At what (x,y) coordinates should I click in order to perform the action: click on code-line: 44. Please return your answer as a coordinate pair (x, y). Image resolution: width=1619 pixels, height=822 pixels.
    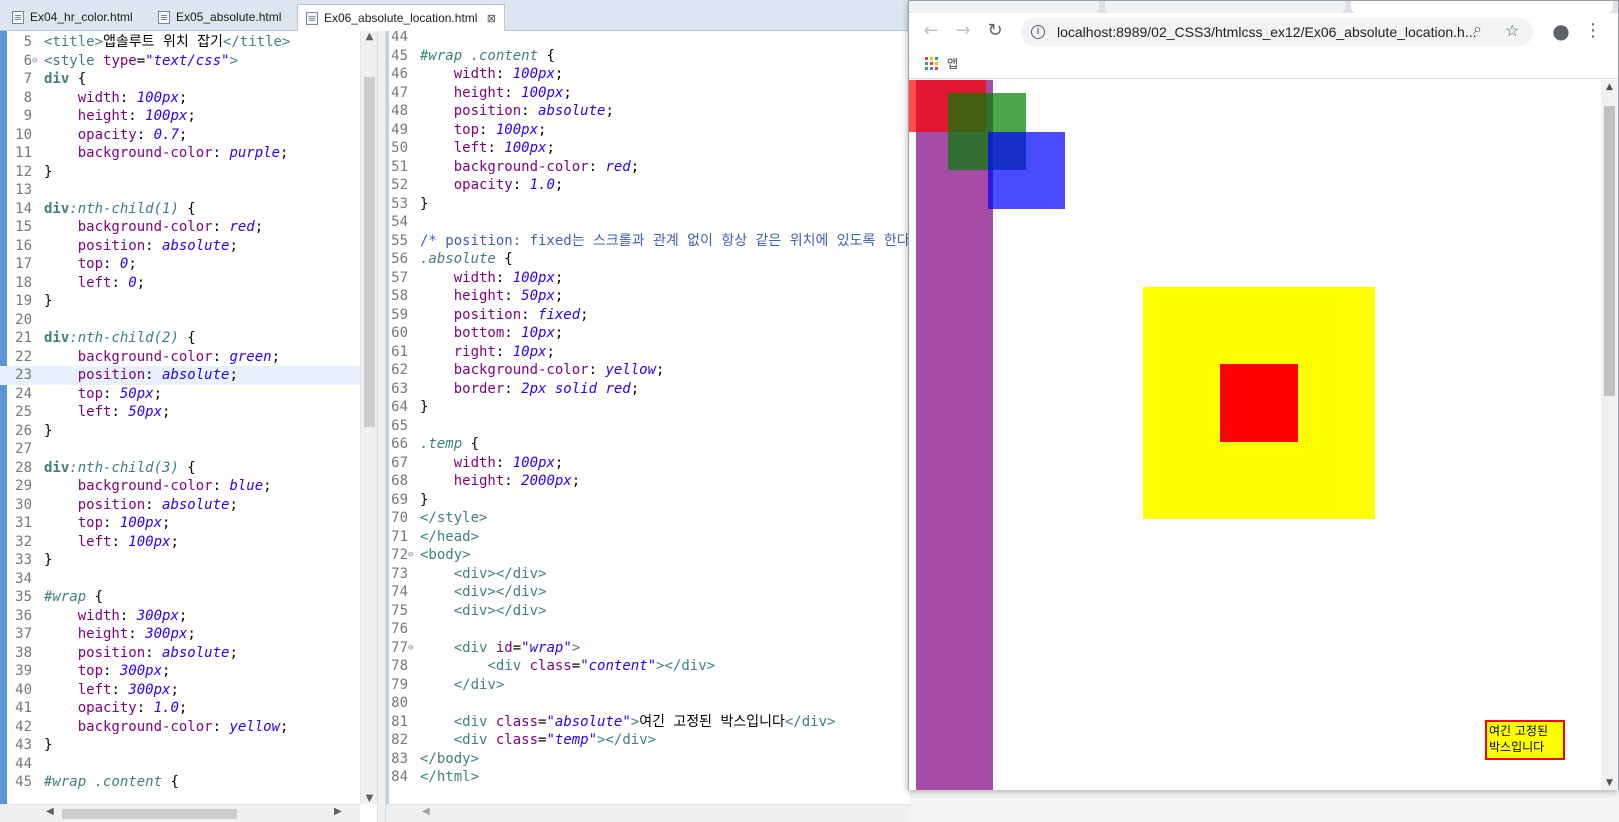
    Looking at the image, I should click on (188, 764).